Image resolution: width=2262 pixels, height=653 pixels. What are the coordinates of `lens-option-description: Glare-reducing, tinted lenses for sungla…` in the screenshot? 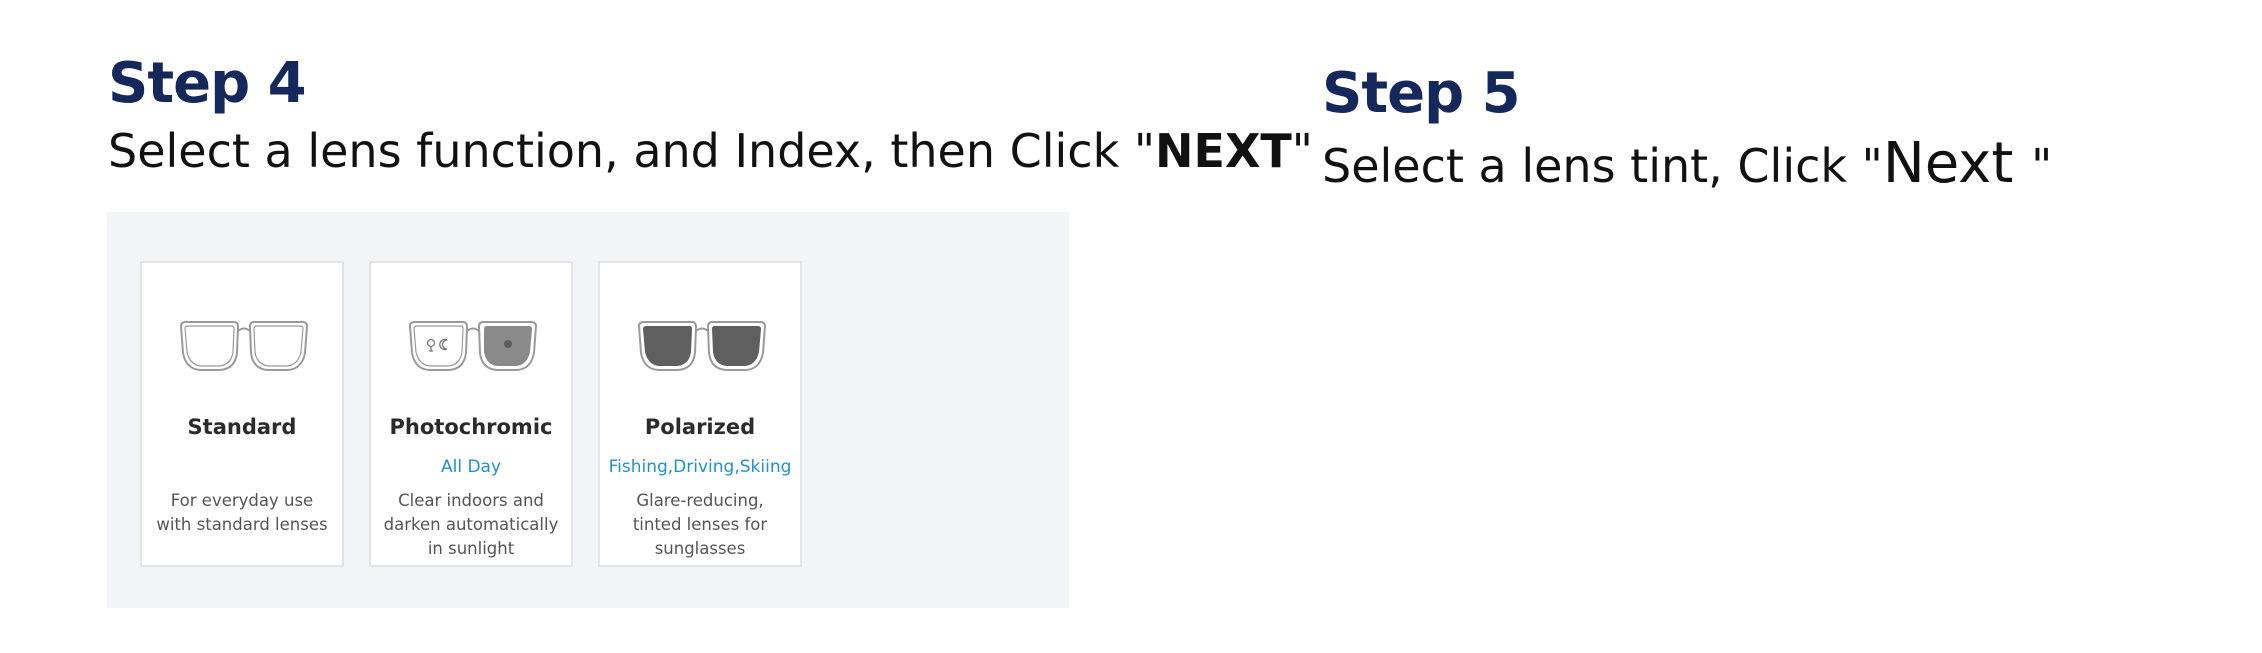 It's located at (700, 525).